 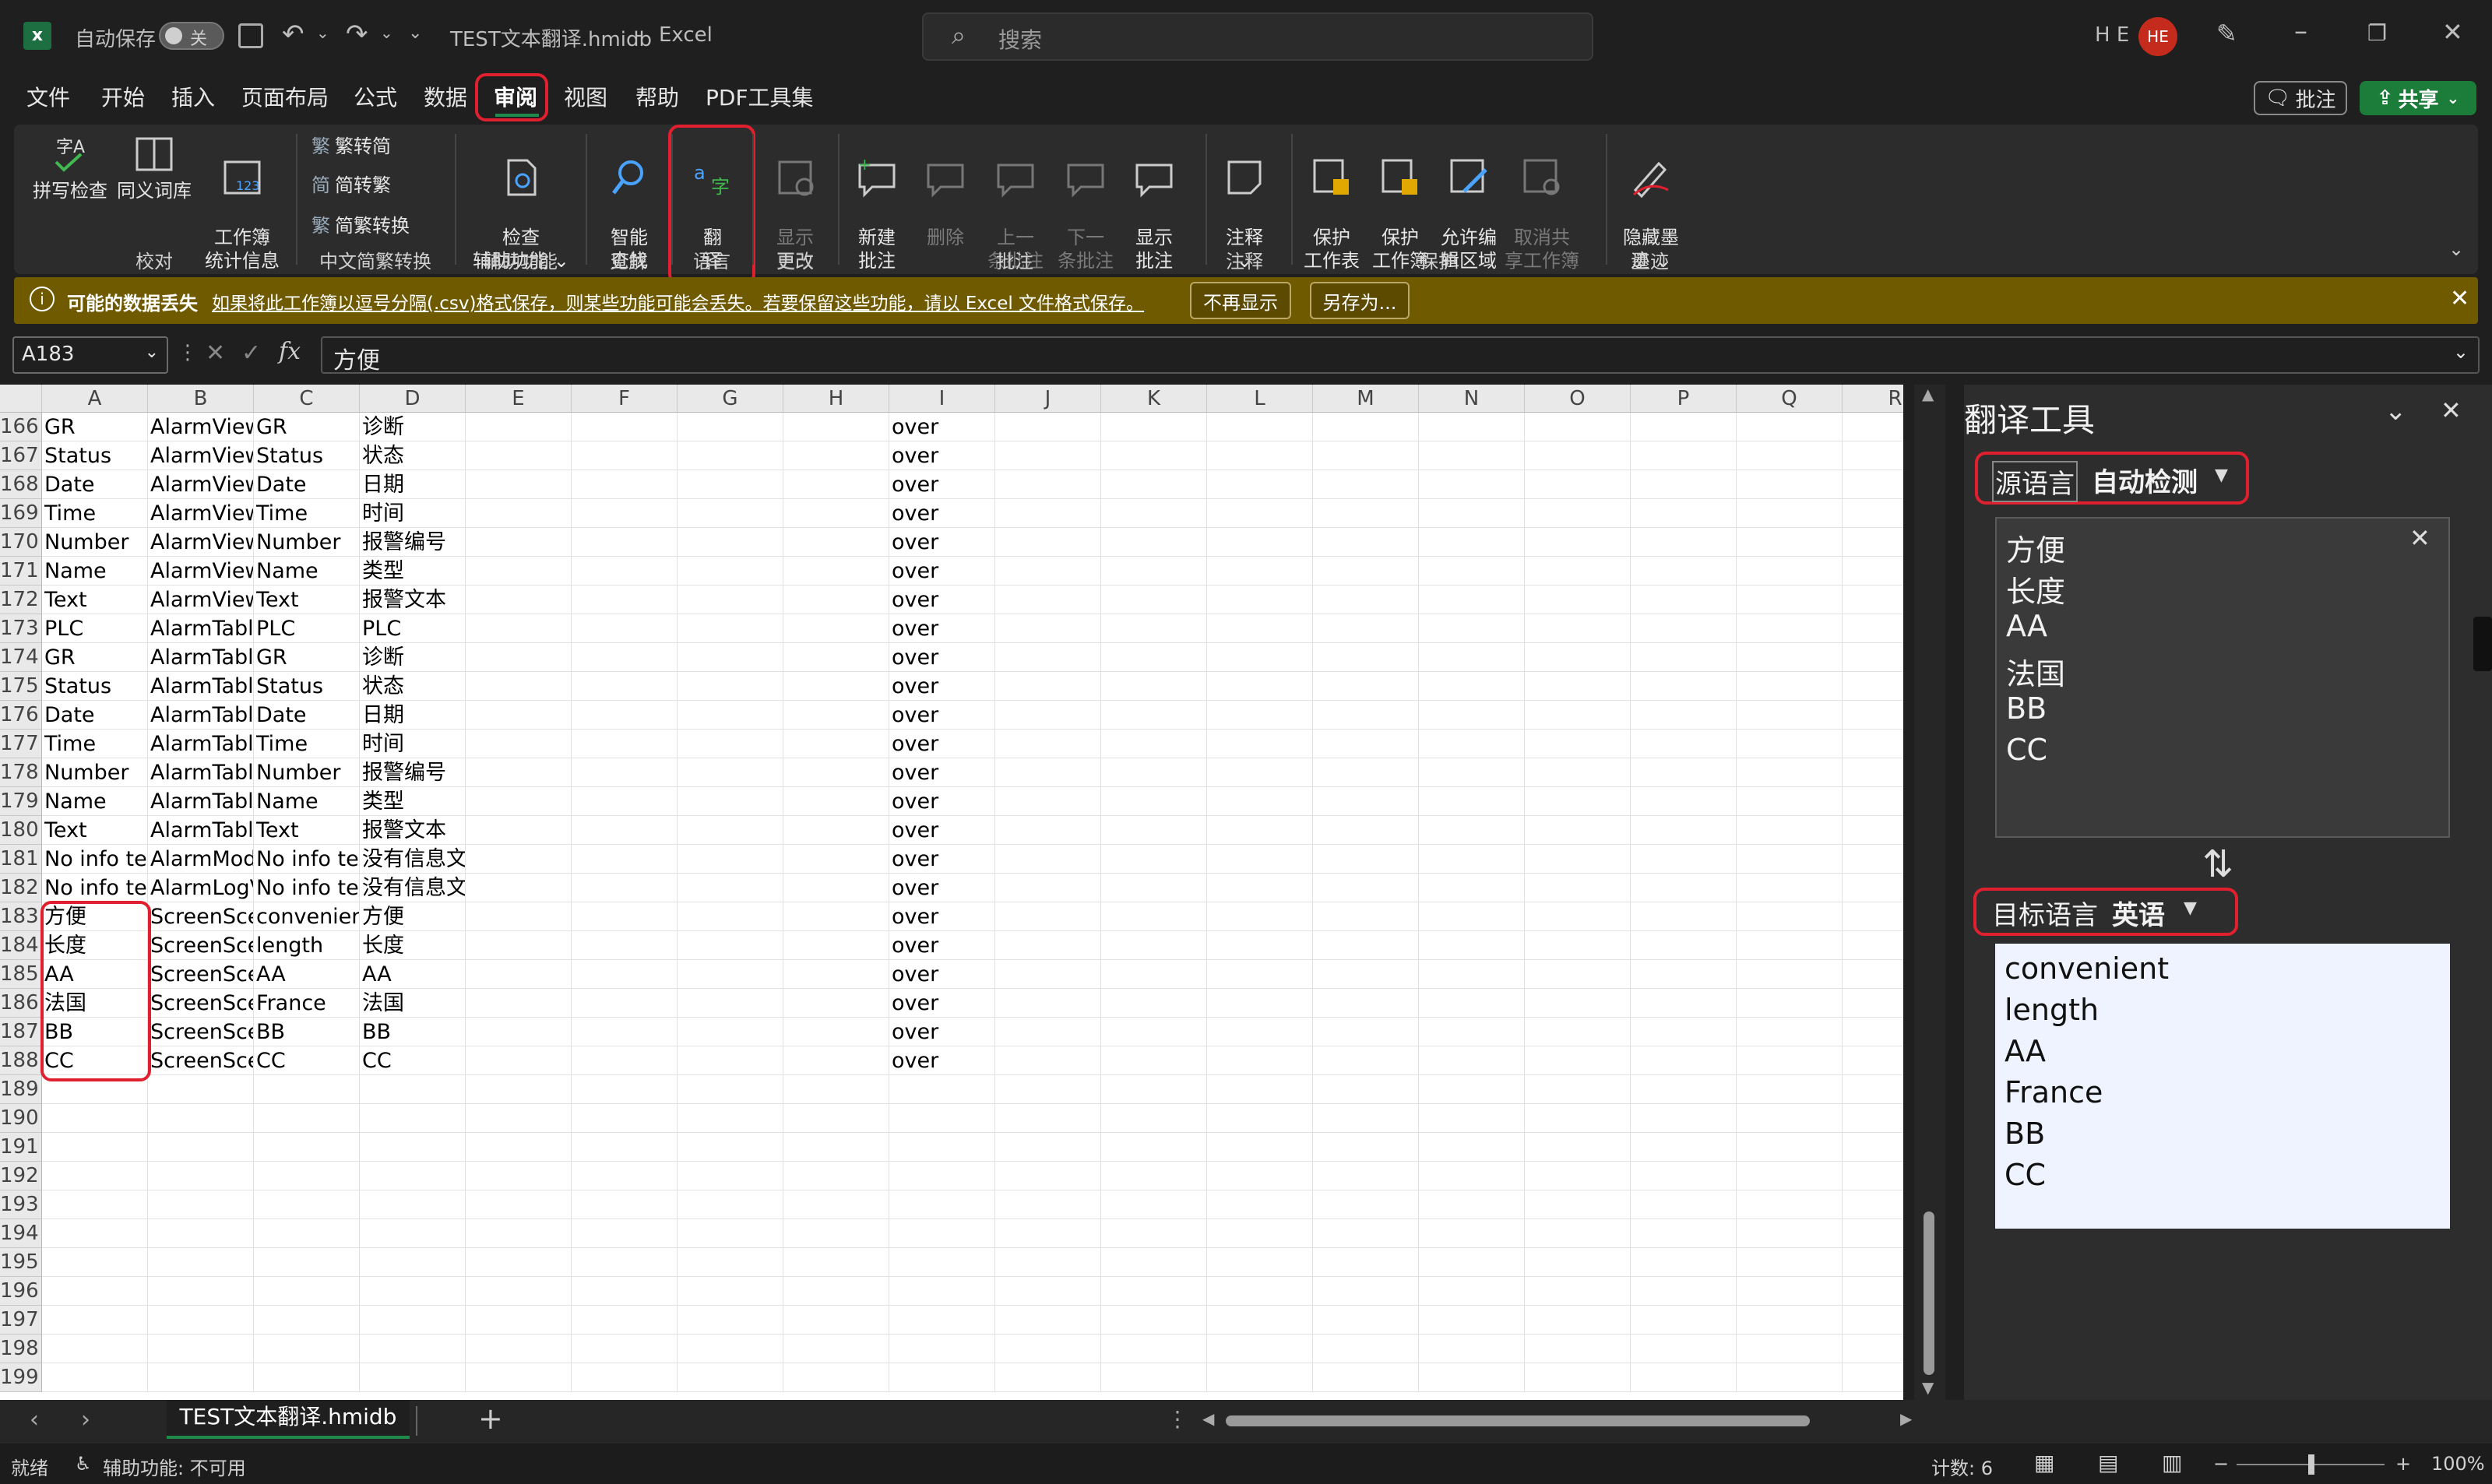 I want to click on pane-options-icon: ⌄, so click(x=2396, y=412).